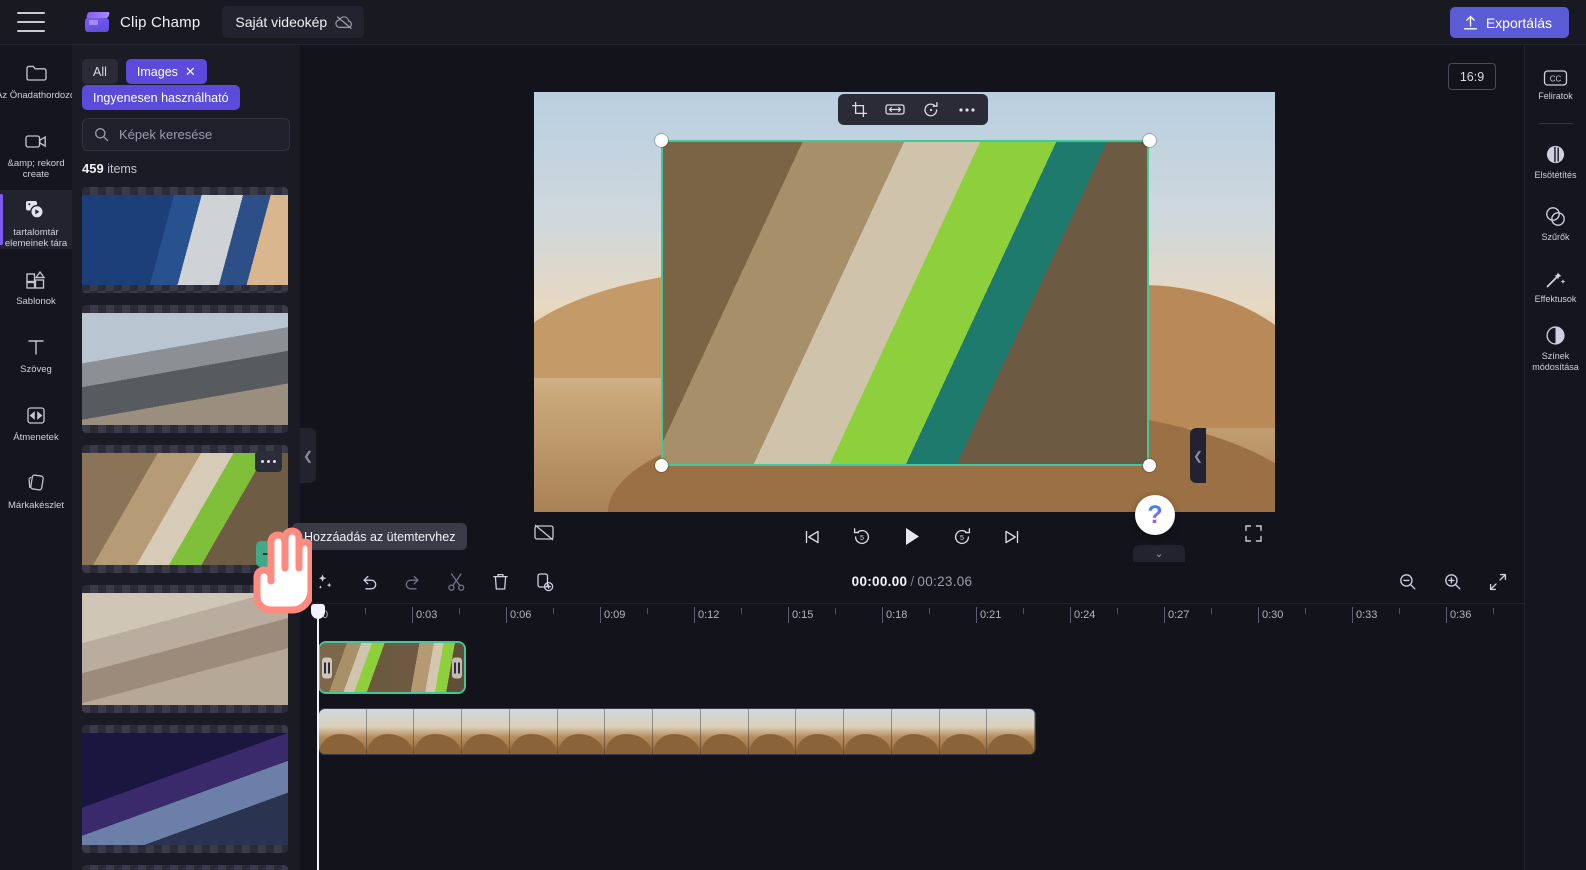 The image size is (1586, 870). I want to click on hand-cursor, so click(282, 570).